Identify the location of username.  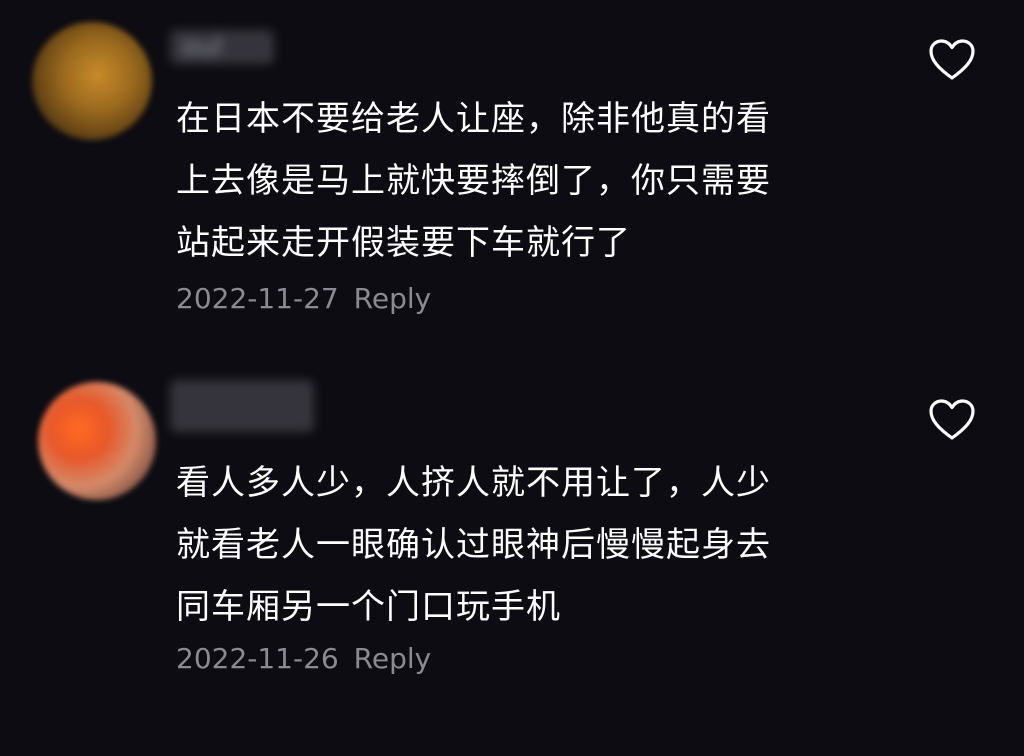
(242, 406).